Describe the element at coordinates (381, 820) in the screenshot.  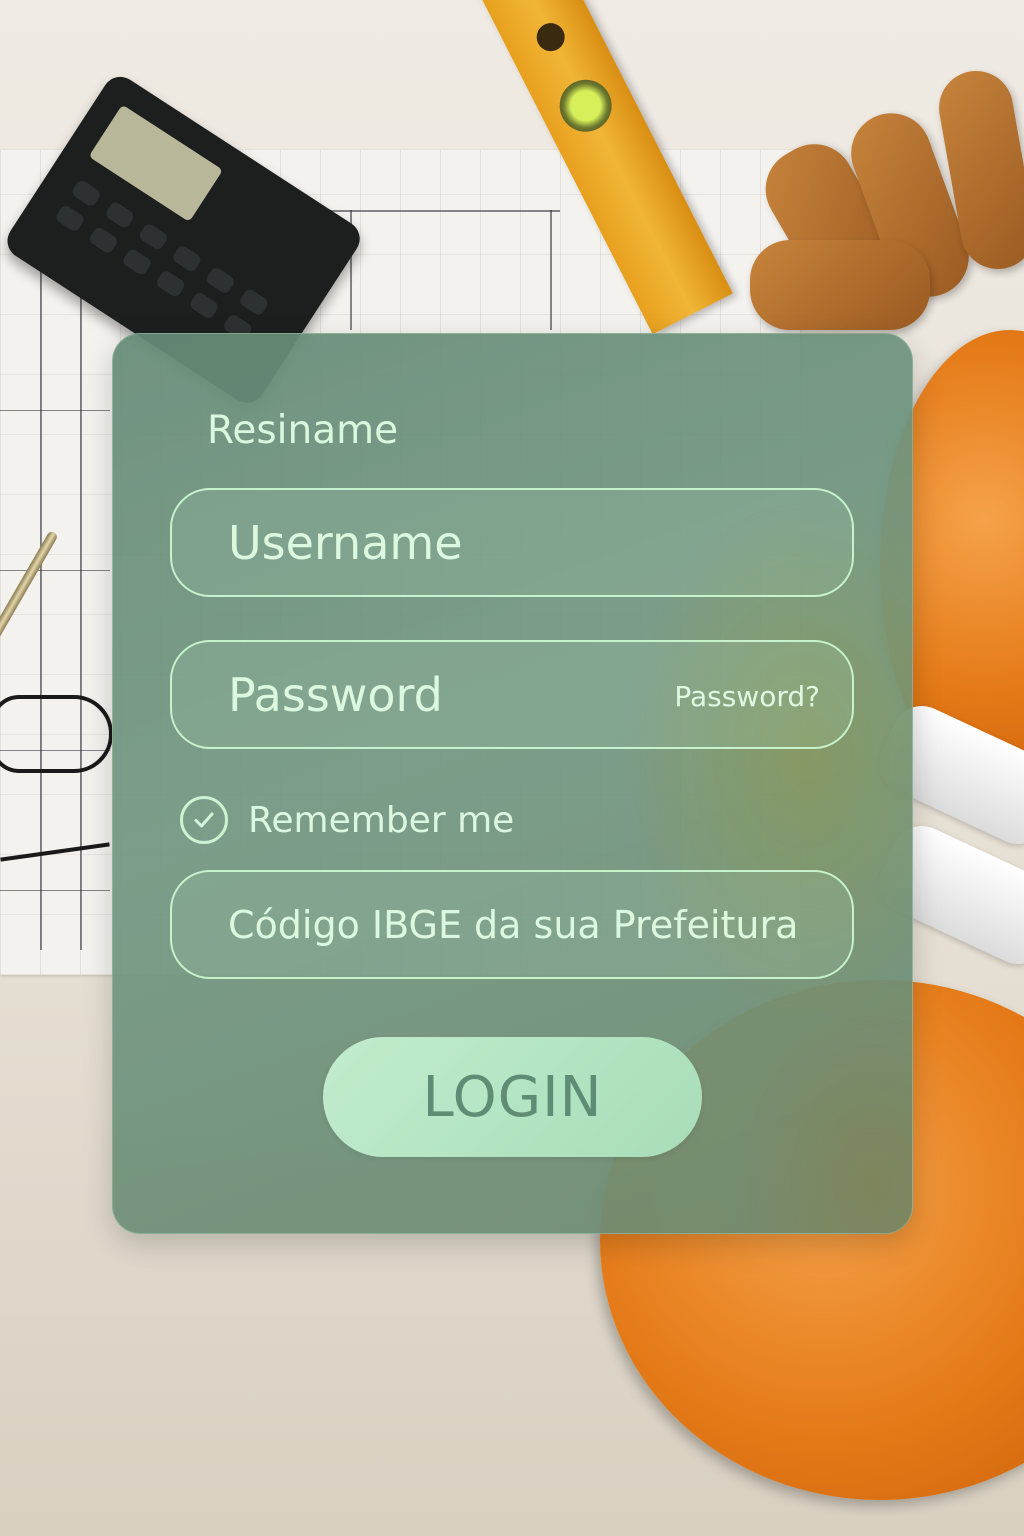
I see `remember-me-label: Remember me` at that location.